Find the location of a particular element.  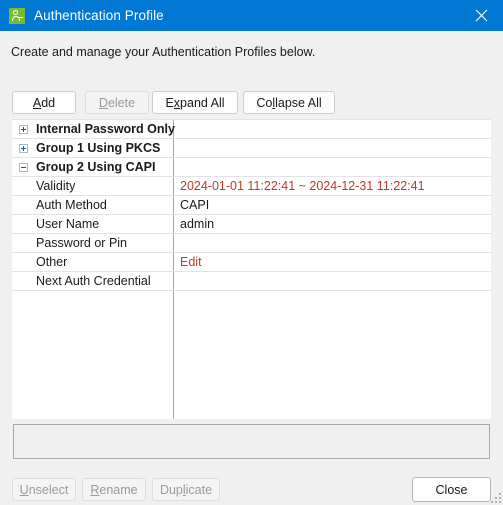

close-icon is located at coordinates (481, 15).